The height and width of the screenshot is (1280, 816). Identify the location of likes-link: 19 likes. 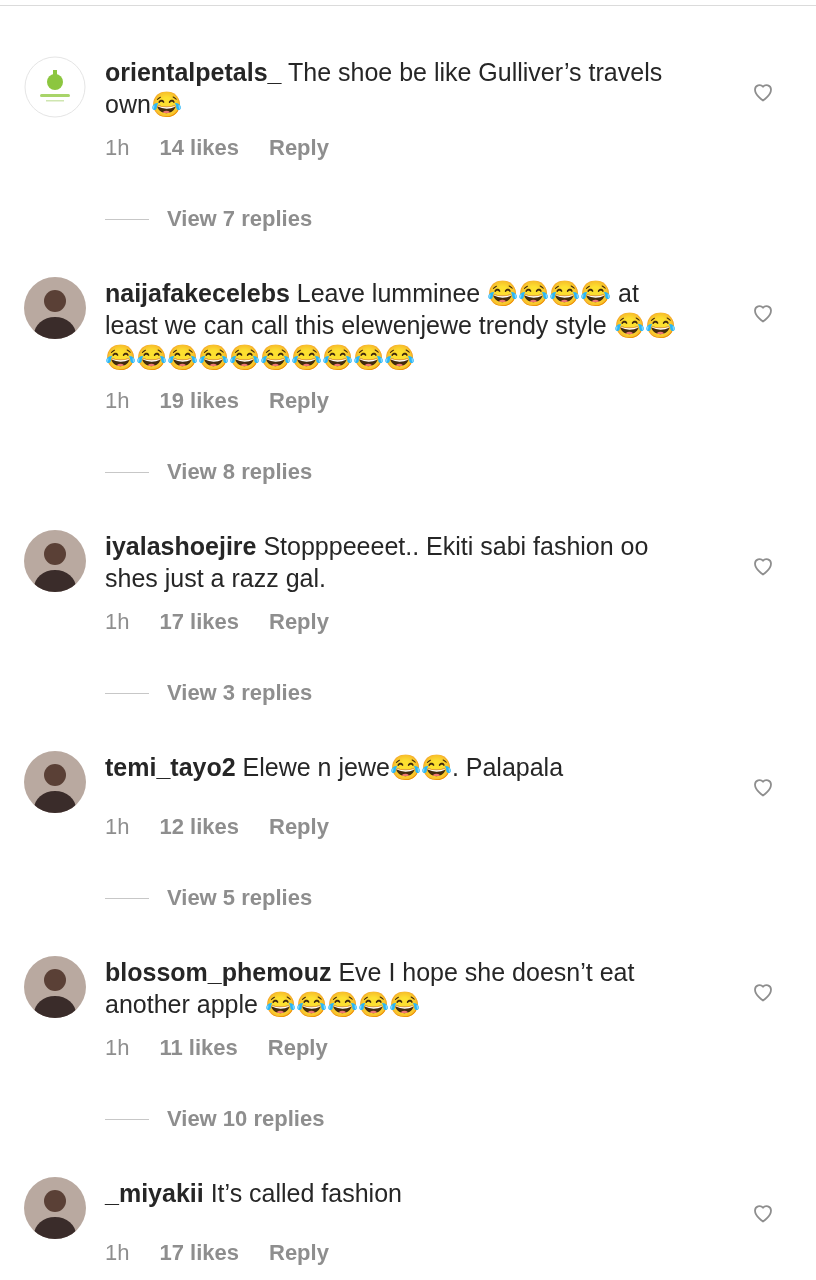
(199, 401).